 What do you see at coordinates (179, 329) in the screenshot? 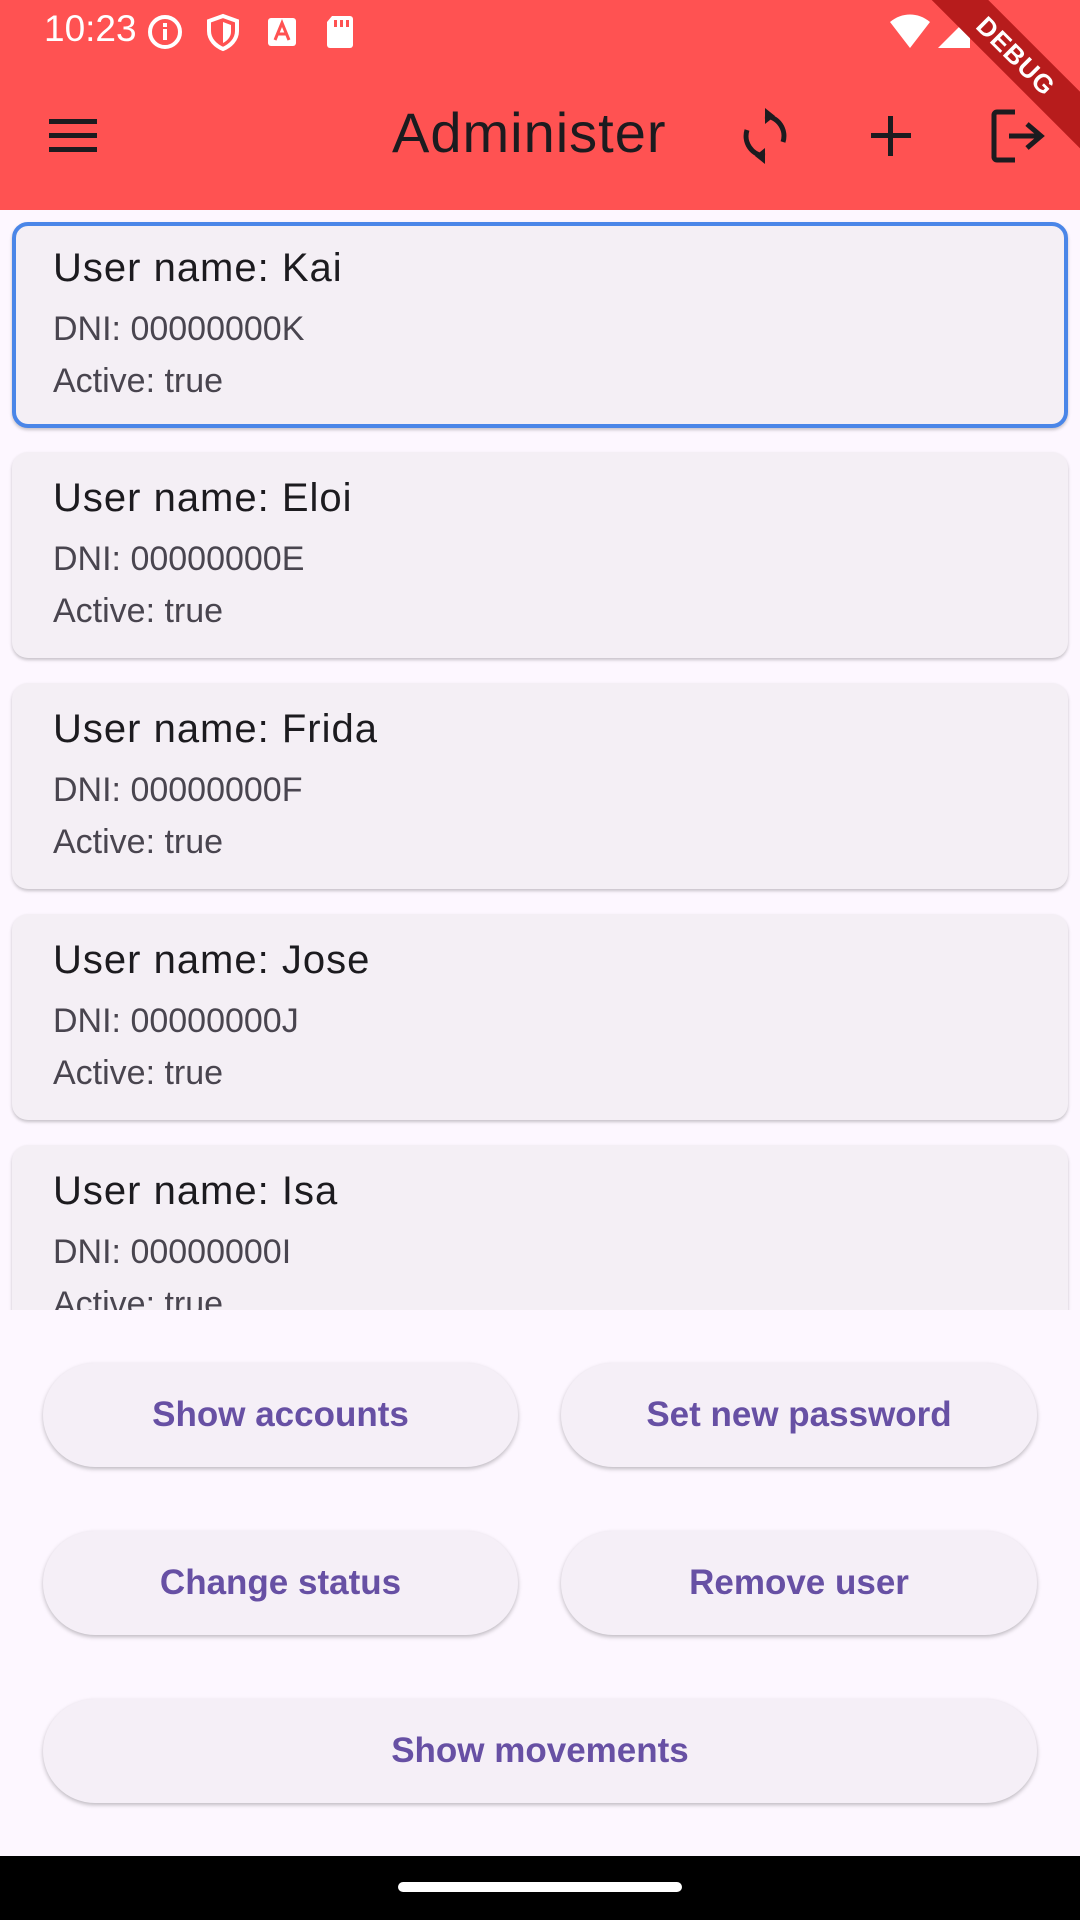
I see `user-dni: DNI: 00000000K` at bounding box center [179, 329].